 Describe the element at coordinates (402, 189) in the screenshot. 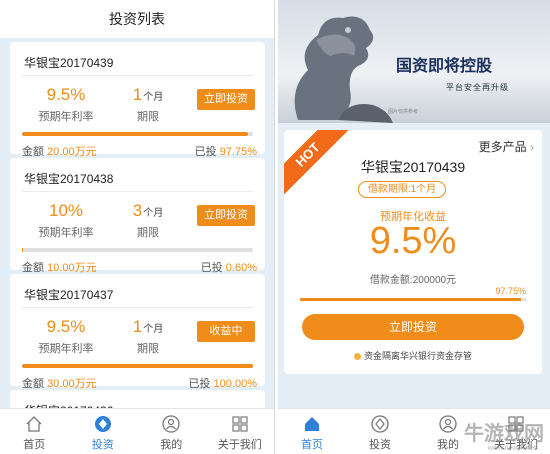

I see `period-tag: 借款期限:1个月` at that location.